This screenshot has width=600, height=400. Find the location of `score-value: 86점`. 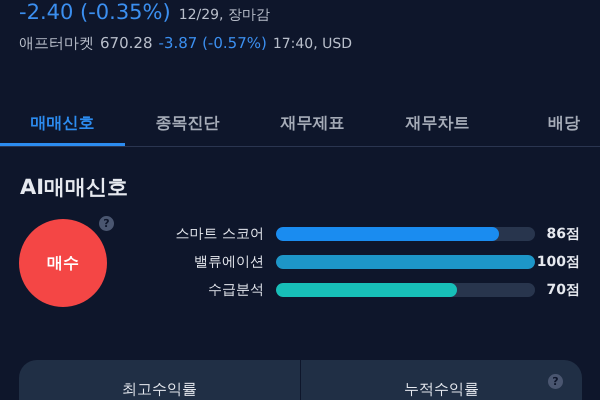

score-value: 86점 is located at coordinates (563, 234).